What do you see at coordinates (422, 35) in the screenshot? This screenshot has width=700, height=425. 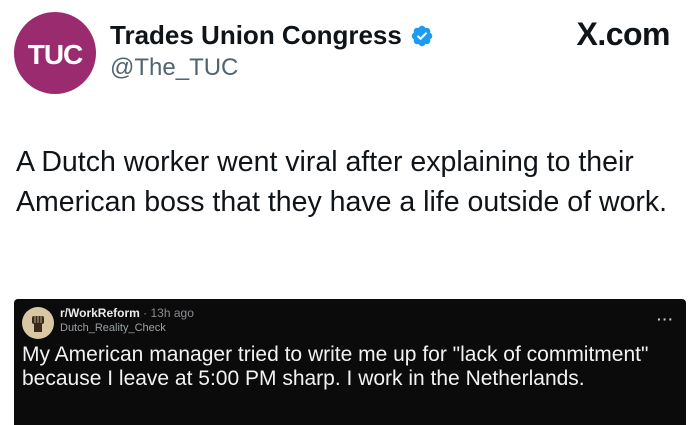 I see `verified-badge-icon` at bounding box center [422, 35].